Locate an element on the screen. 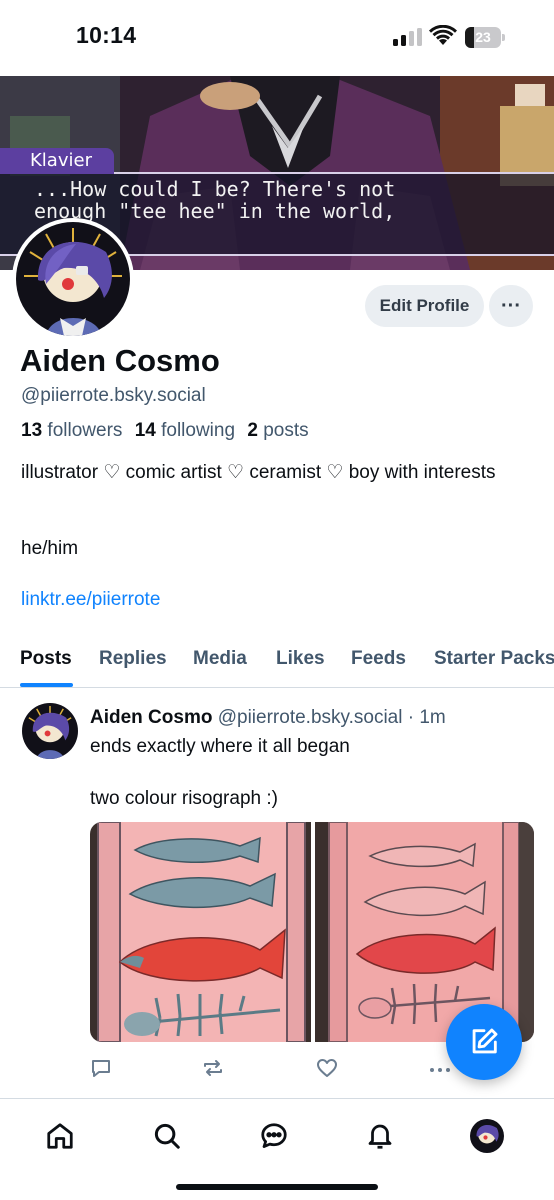  post-author-avatar is located at coordinates (50, 731).